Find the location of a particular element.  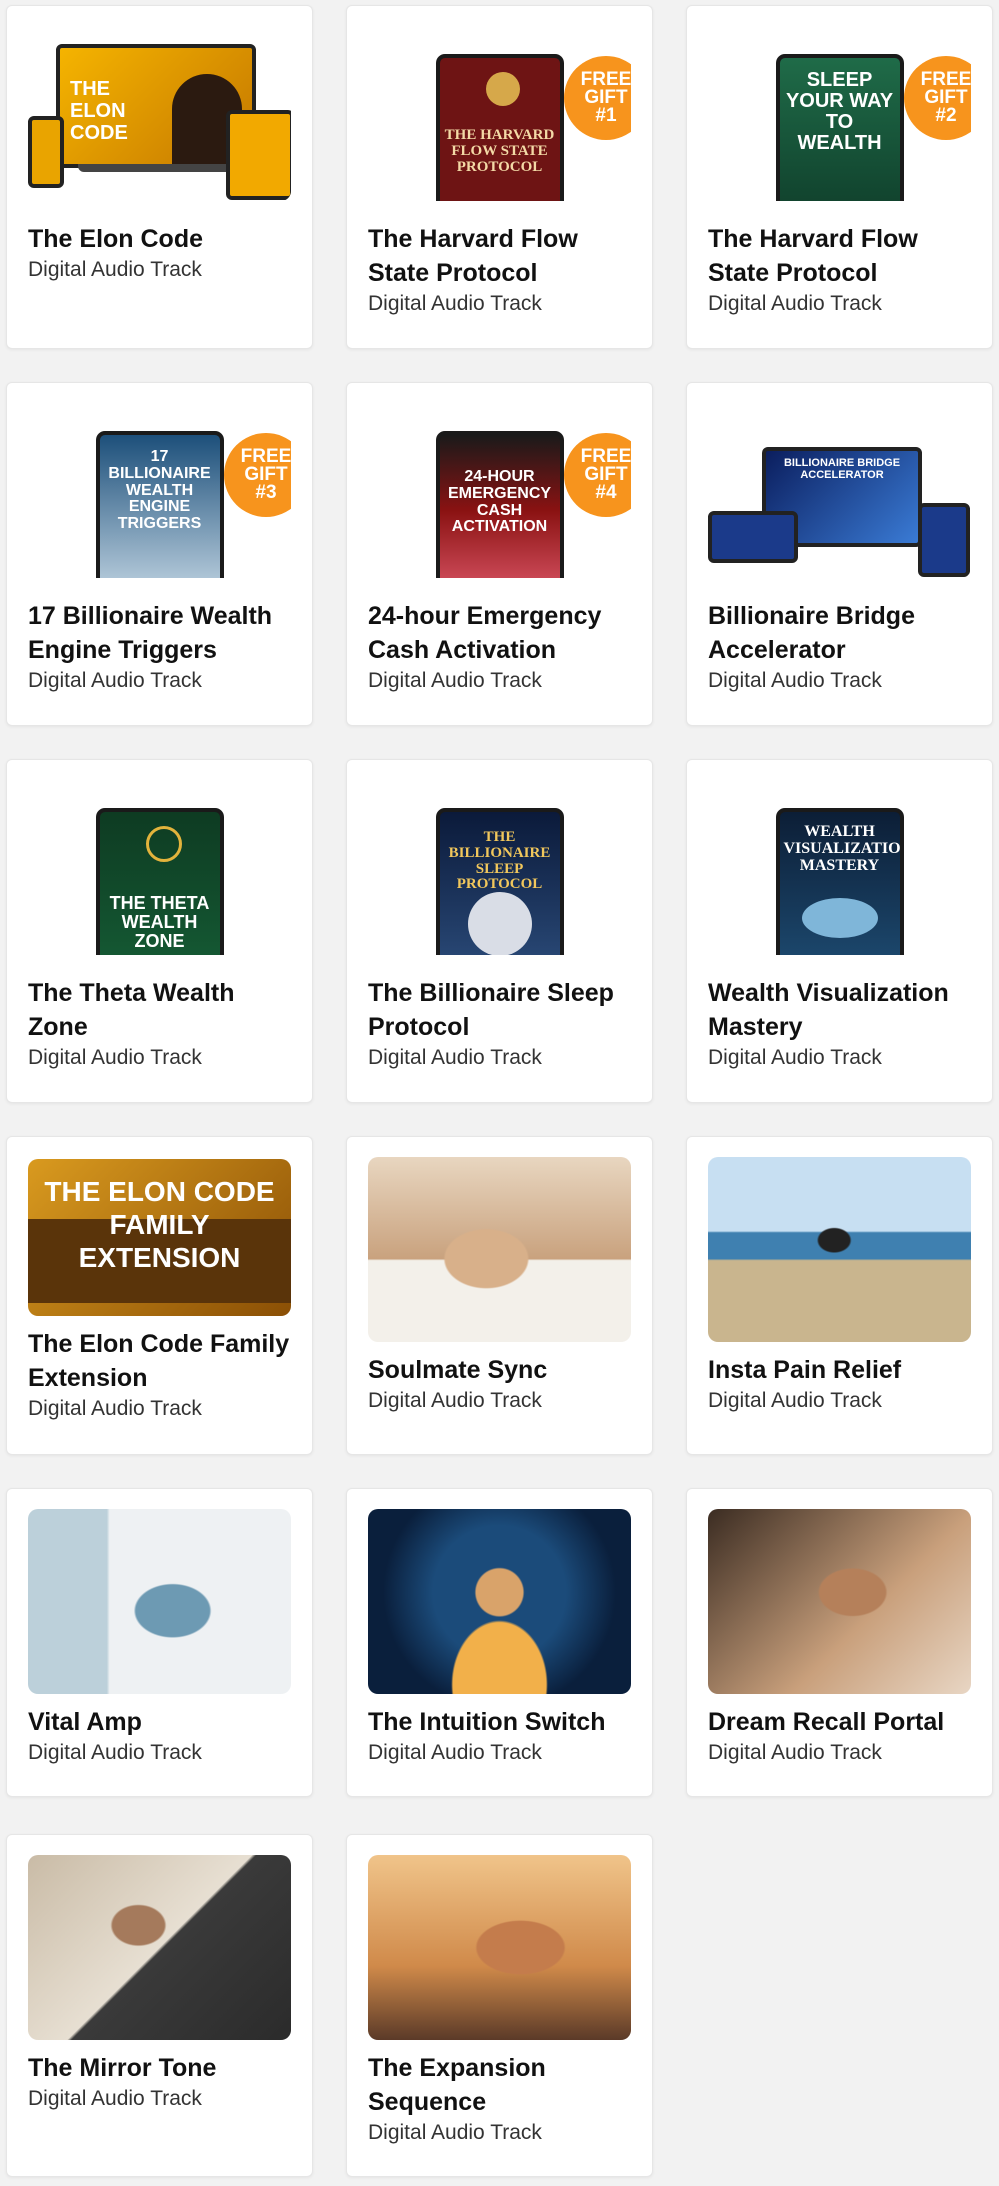

cover-text: THE ELON CODE is located at coordinates (99, 111).